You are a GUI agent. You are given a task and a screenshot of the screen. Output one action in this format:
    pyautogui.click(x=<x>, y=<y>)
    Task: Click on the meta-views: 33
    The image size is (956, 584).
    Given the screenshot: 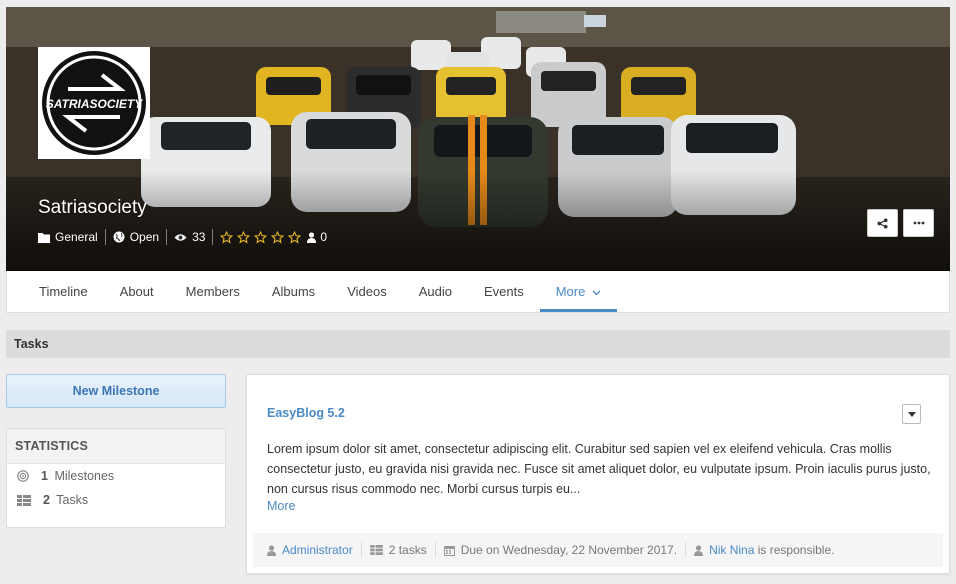 What is the action you would take?
    pyautogui.click(x=194, y=237)
    